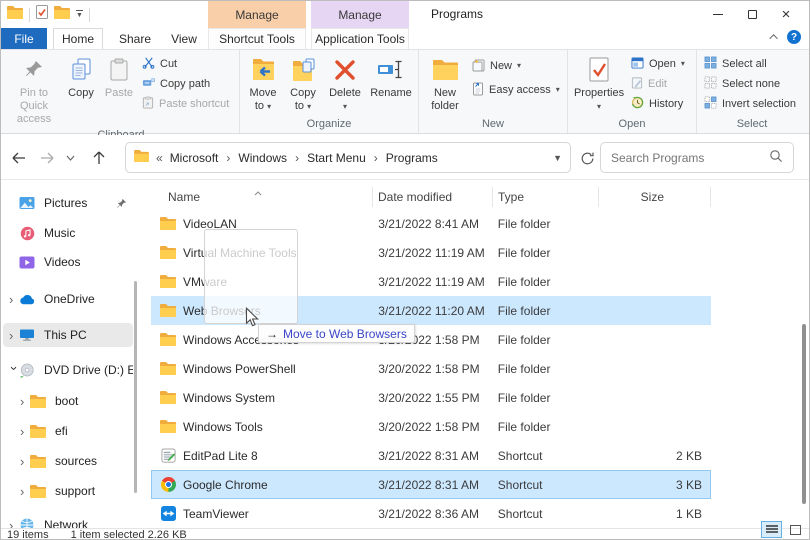 The height and width of the screenshot is (540, 810). Describe the element at coordinates (660, 64) in the screenshot. I see `open-button: Open ▾` at that location.